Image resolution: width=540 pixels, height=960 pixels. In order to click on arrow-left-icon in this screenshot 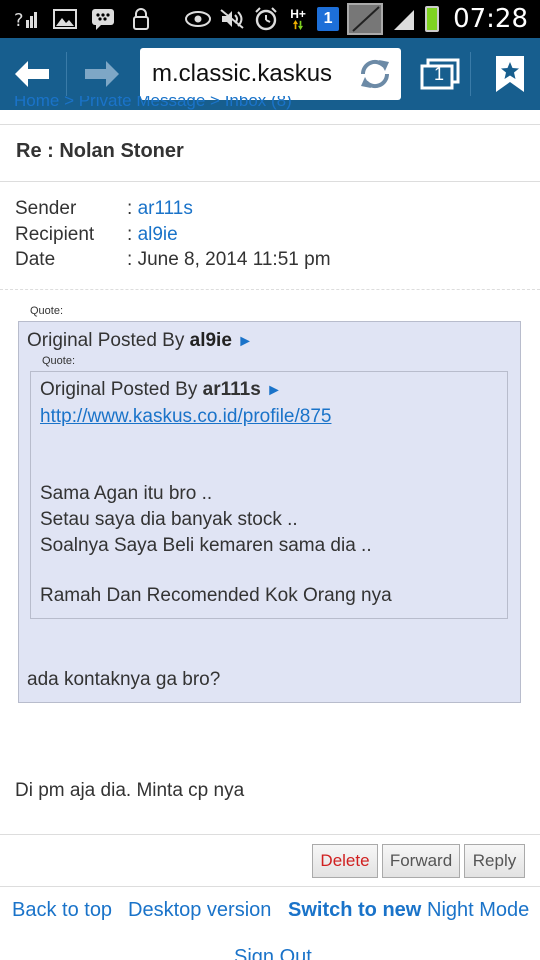, I will do `click(32, 74)`.